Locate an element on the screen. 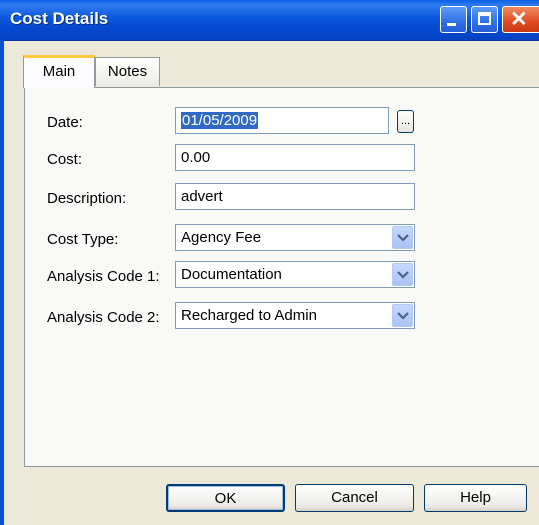 Image resolution: width=539 pixels, height=525 pixels. cost-field: 0.00 is located at coordinates (295, 157).